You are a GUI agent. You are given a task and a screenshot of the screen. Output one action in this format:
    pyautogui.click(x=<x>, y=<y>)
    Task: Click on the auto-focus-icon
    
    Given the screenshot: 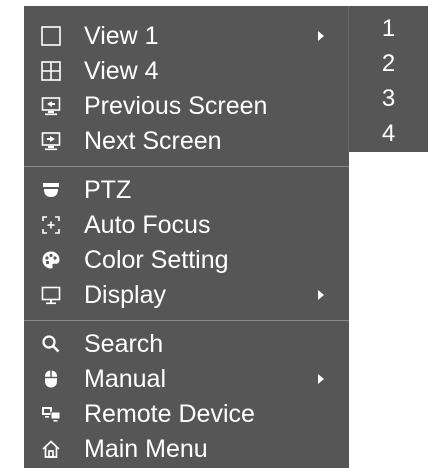 What is the action you would take?
    pyautogui.click(x=51, y=225)
    